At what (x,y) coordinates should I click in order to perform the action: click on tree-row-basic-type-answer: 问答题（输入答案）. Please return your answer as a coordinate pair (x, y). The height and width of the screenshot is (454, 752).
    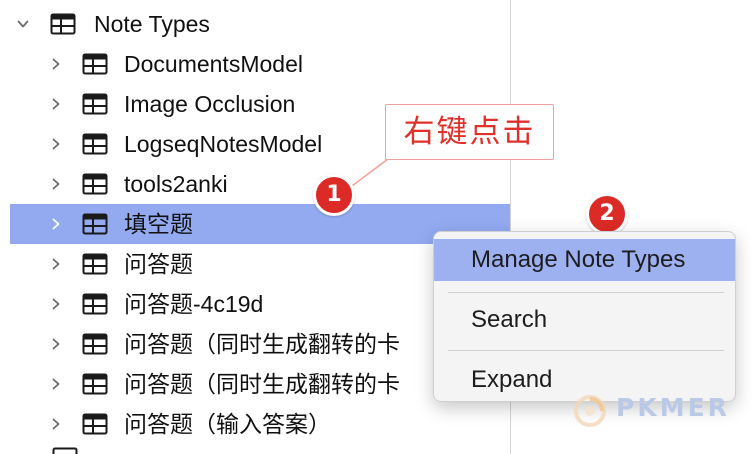
    Looking at the image, I should click on (260, 424).